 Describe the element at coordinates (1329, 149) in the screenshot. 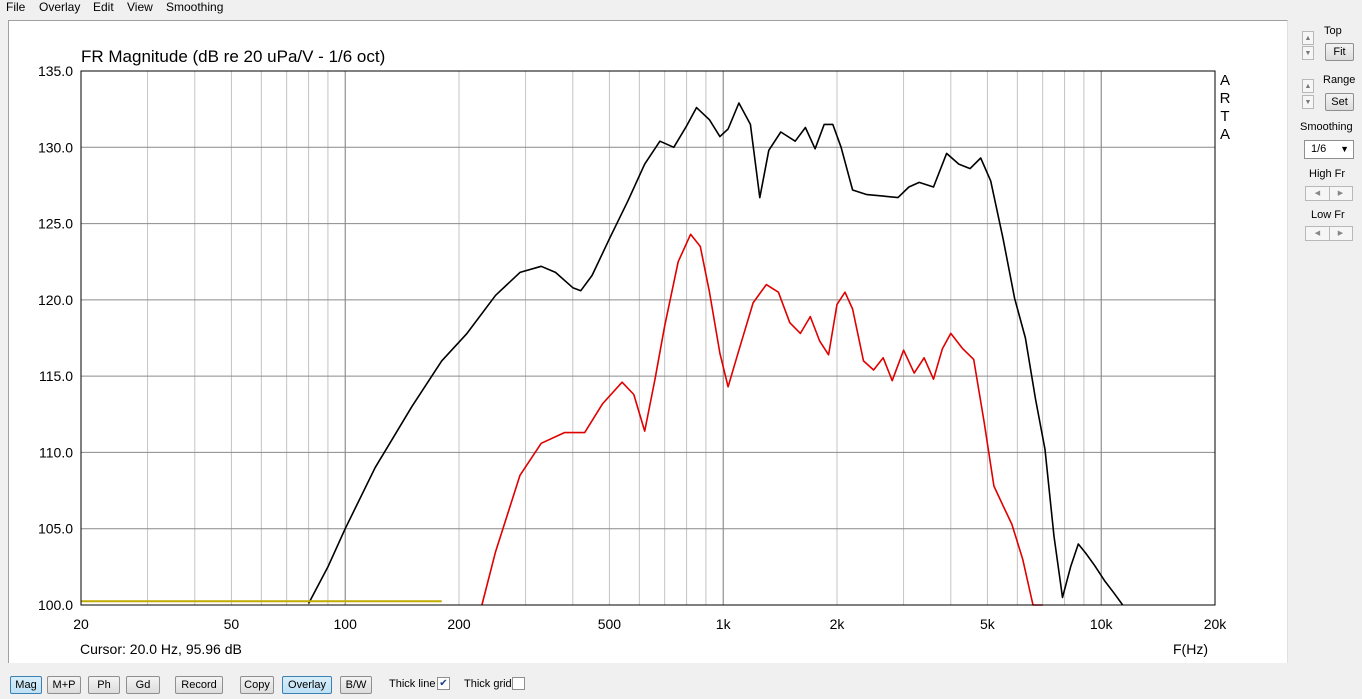

I see `smoothing-select: 1/6 ▼` at that location.